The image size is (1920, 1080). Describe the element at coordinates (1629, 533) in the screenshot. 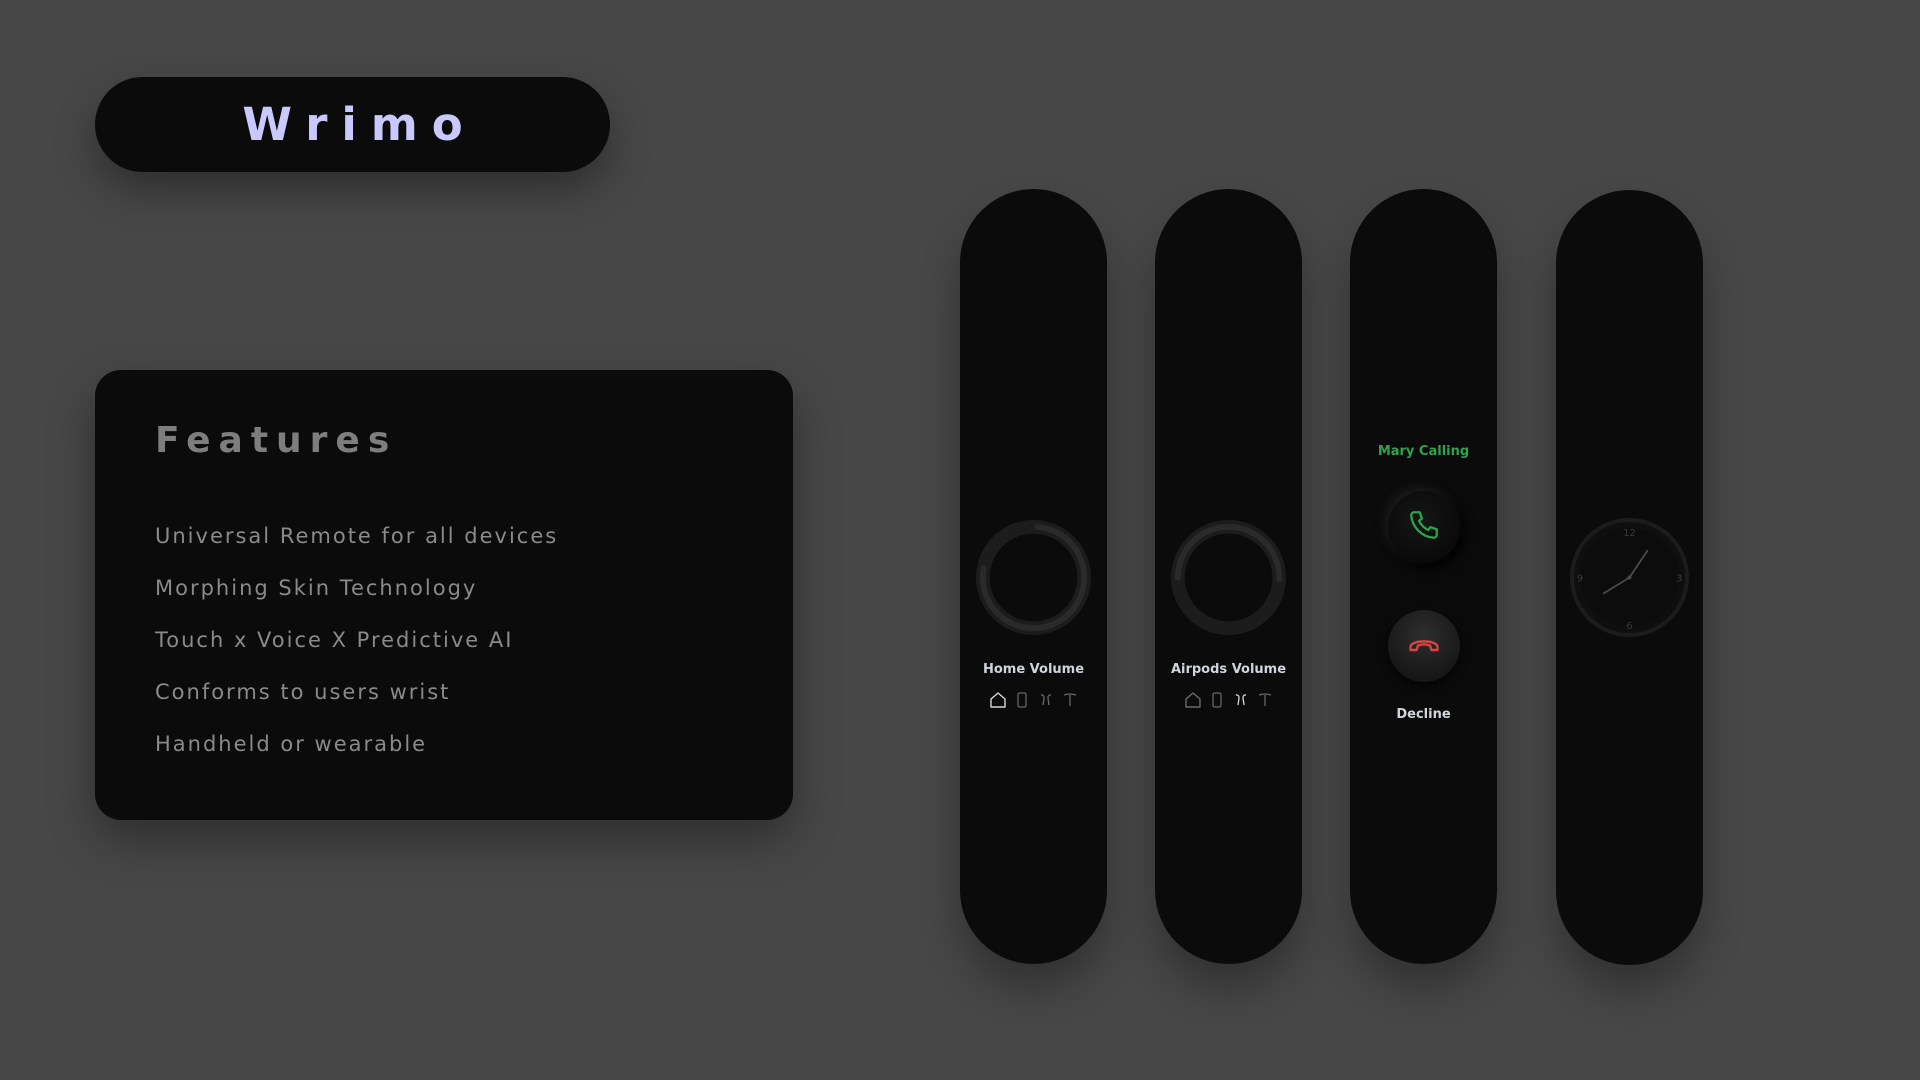

I see `svg-text: 12` at that location.